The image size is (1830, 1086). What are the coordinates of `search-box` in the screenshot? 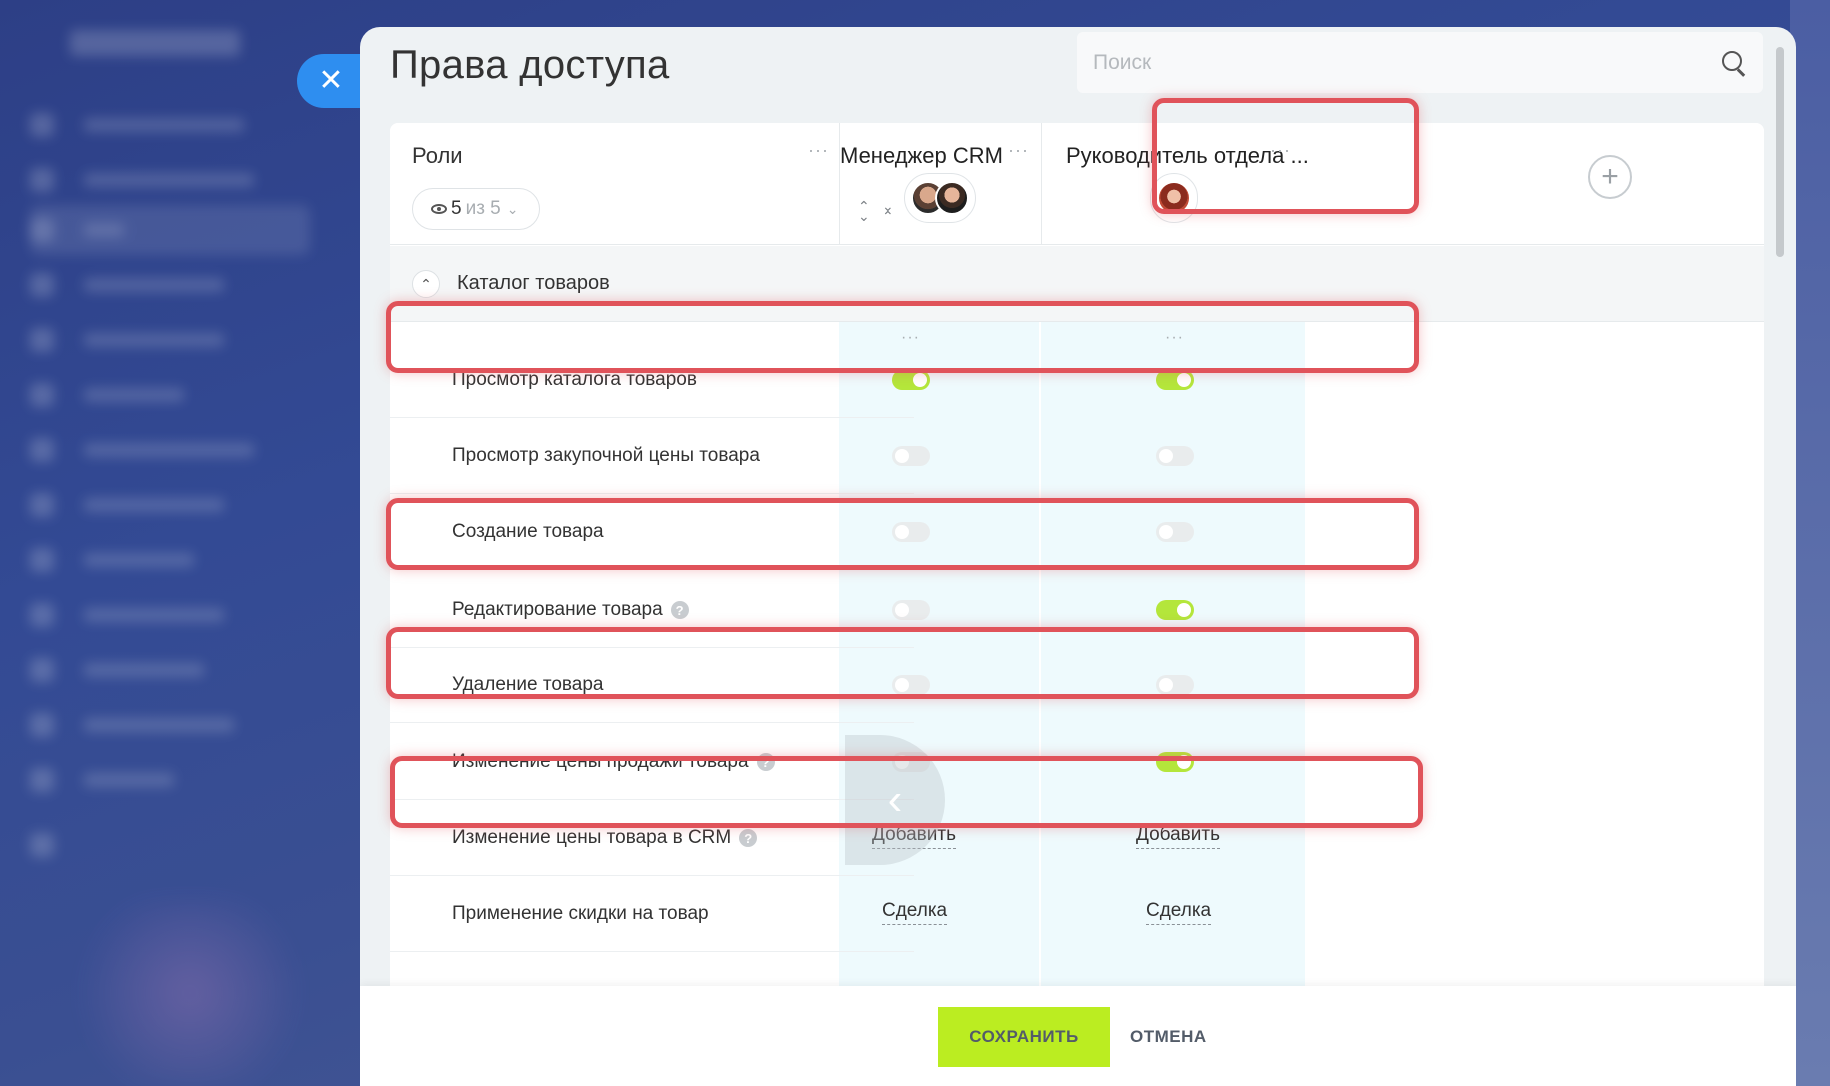 It's located at (1420, 62).